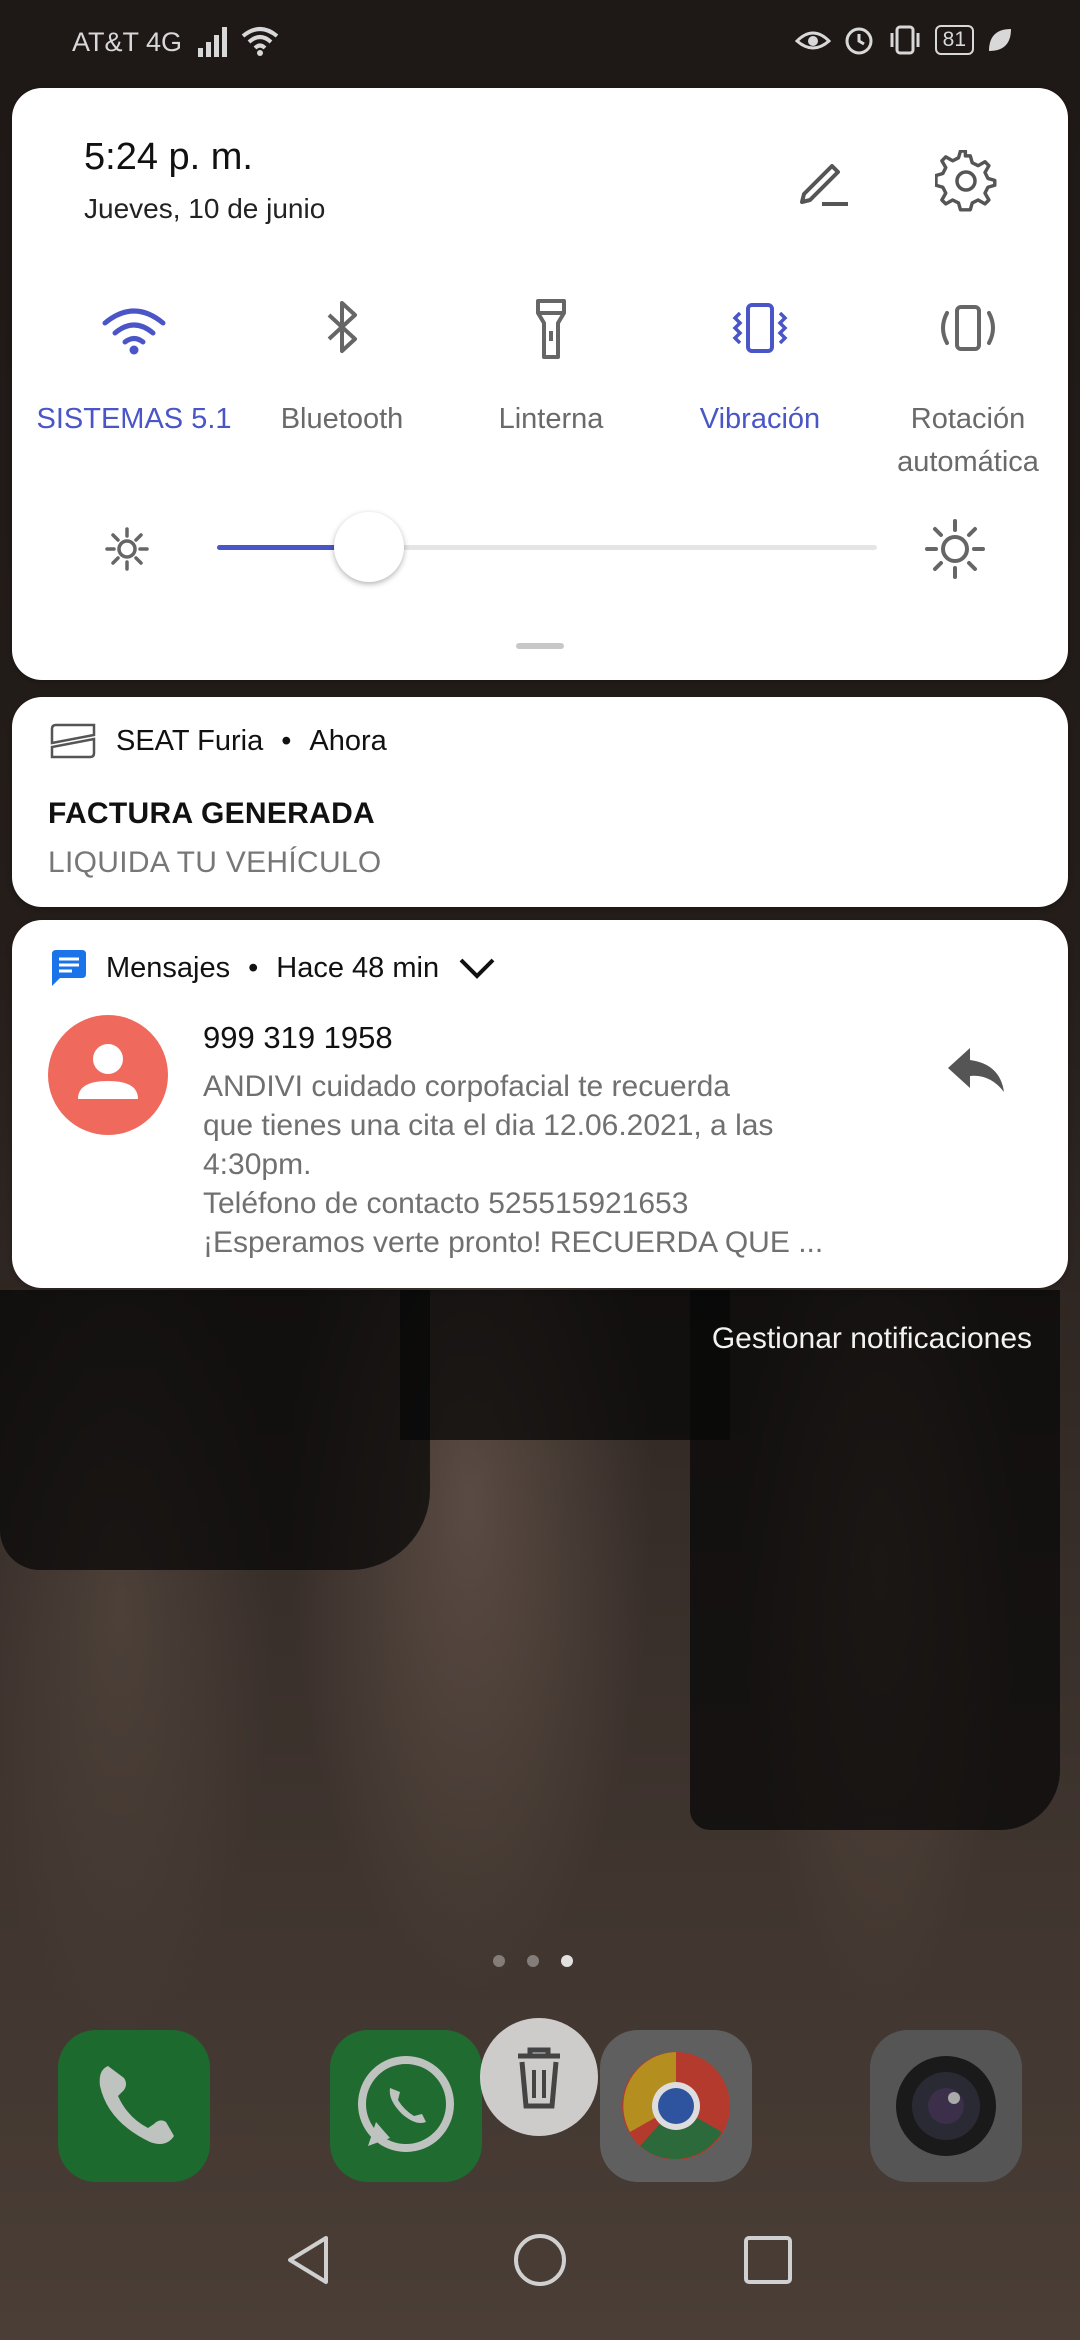  I want to click on brightness-high-icon, so click(955, 549).